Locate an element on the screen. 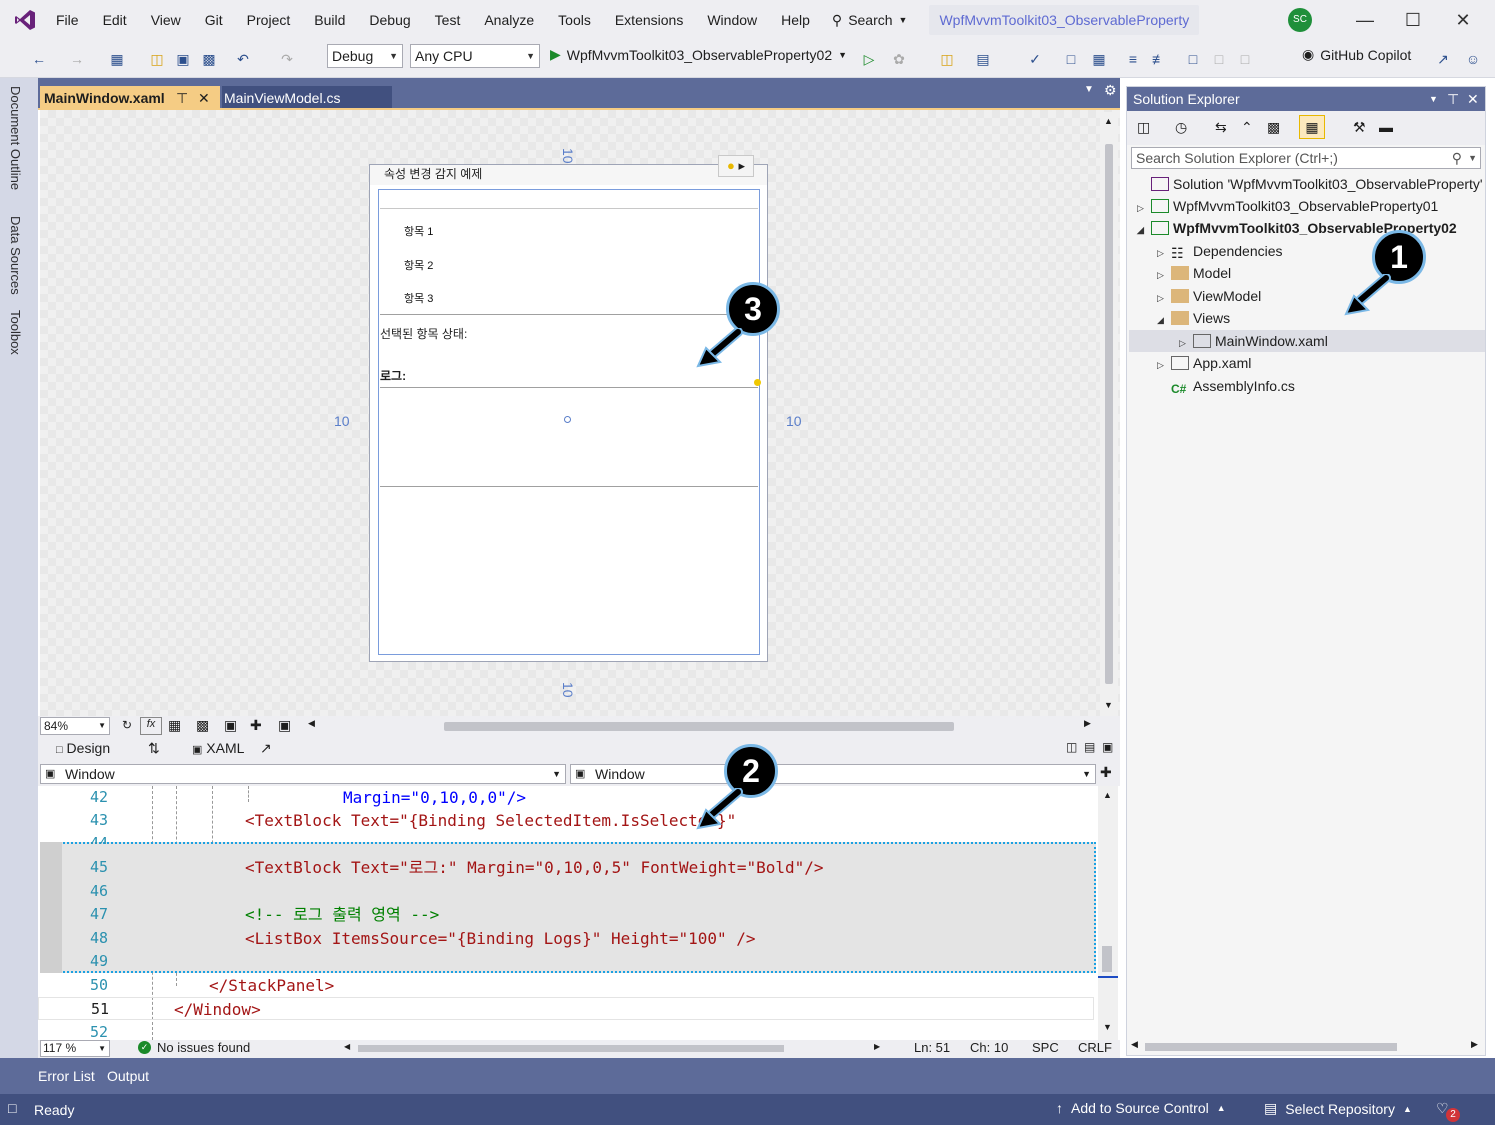 The width and height of the screenshot is (1495, 1125). collapse-all-icon: ⌃ is located at coordinates (1247, 127).